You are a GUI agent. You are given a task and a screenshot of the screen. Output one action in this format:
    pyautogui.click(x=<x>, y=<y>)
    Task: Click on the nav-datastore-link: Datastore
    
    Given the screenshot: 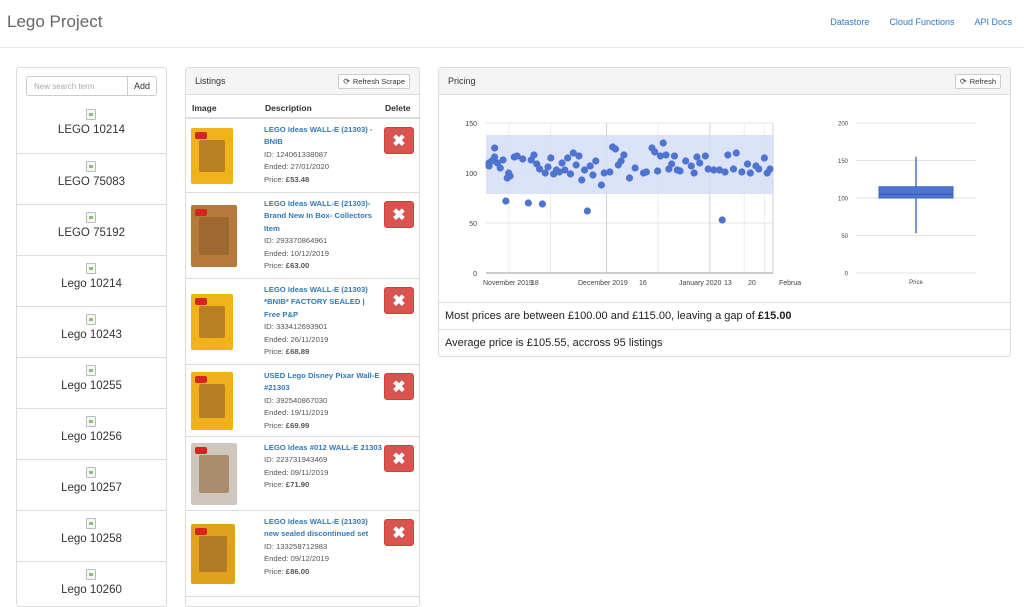 What is the action you would take?
    pyautogui.click(x=849, y=22)
    